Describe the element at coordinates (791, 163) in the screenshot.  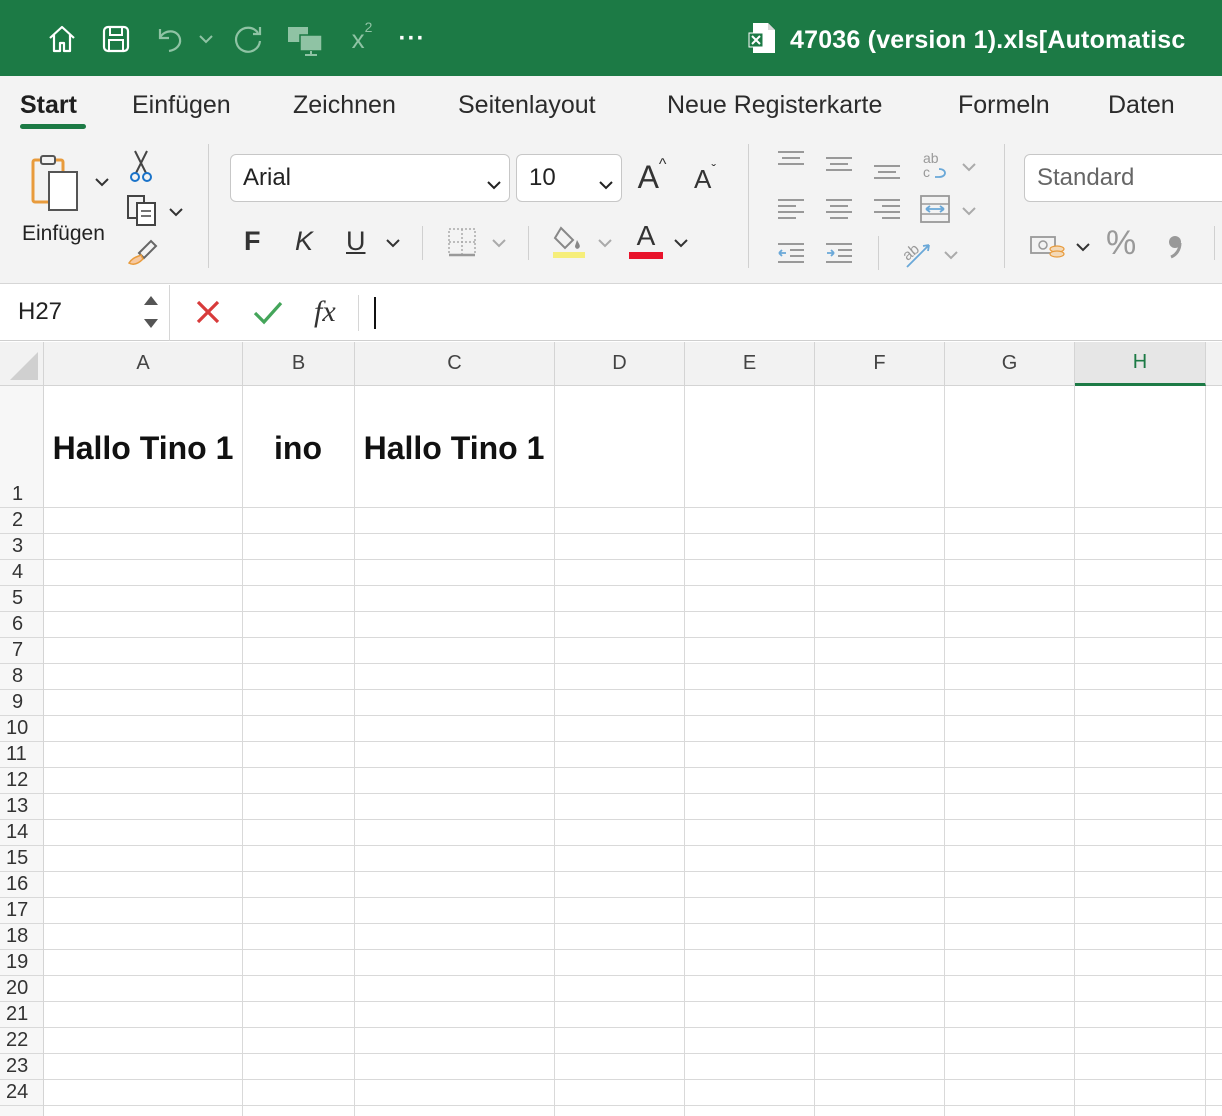
I see `align-top-icon` at that location.